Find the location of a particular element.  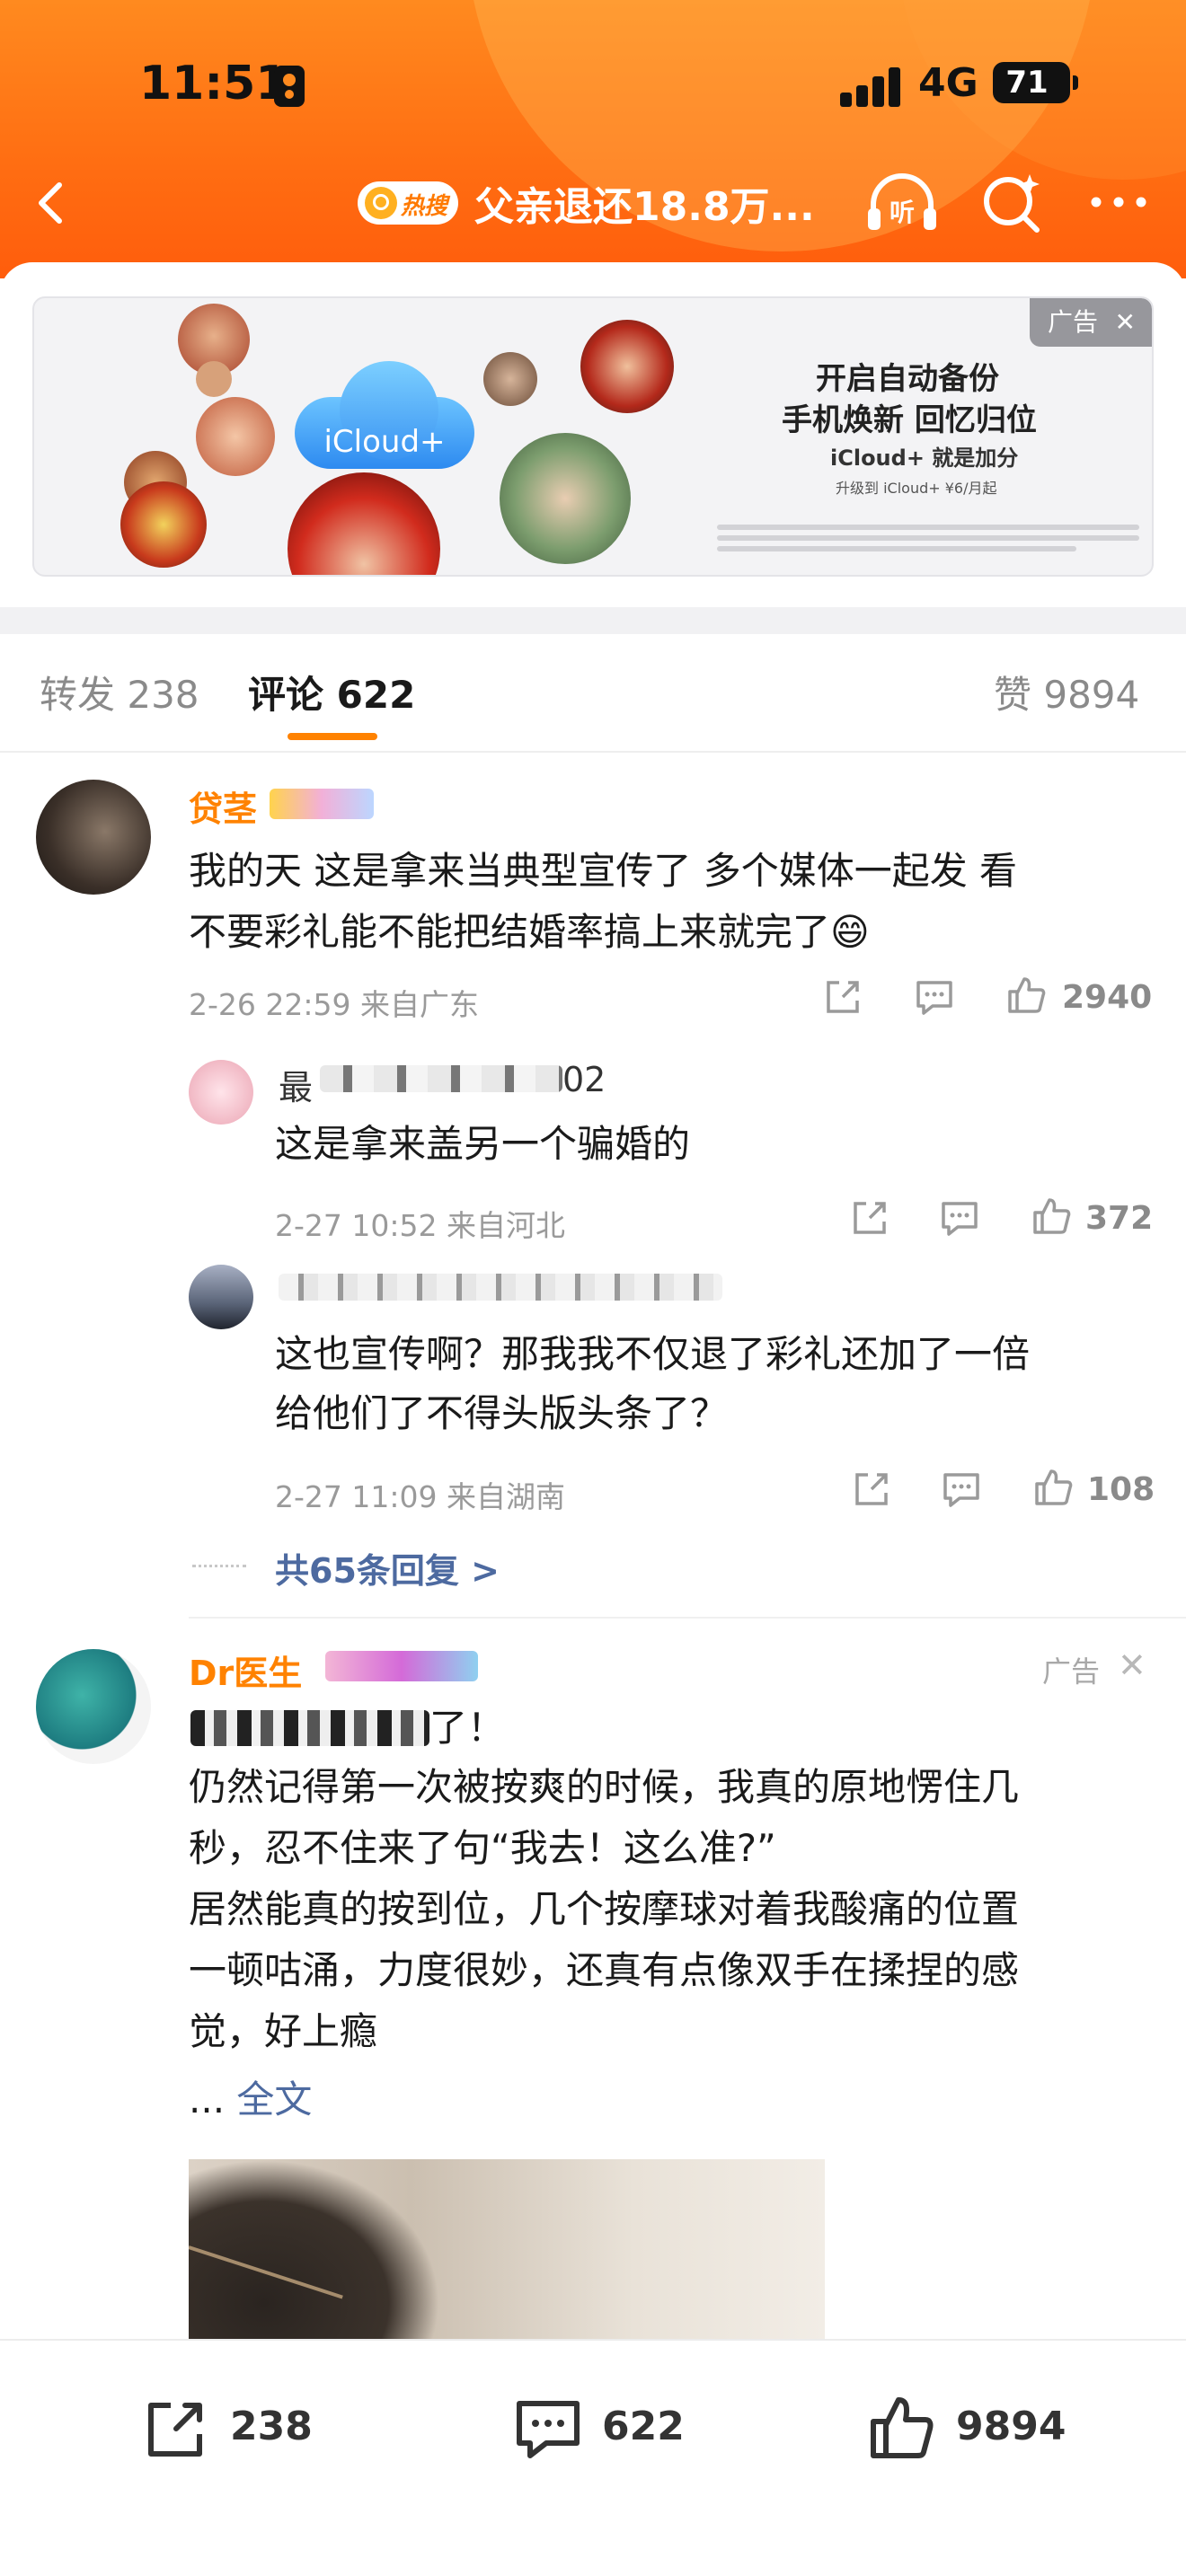

signal-icon is located at coordinates (871, 86).